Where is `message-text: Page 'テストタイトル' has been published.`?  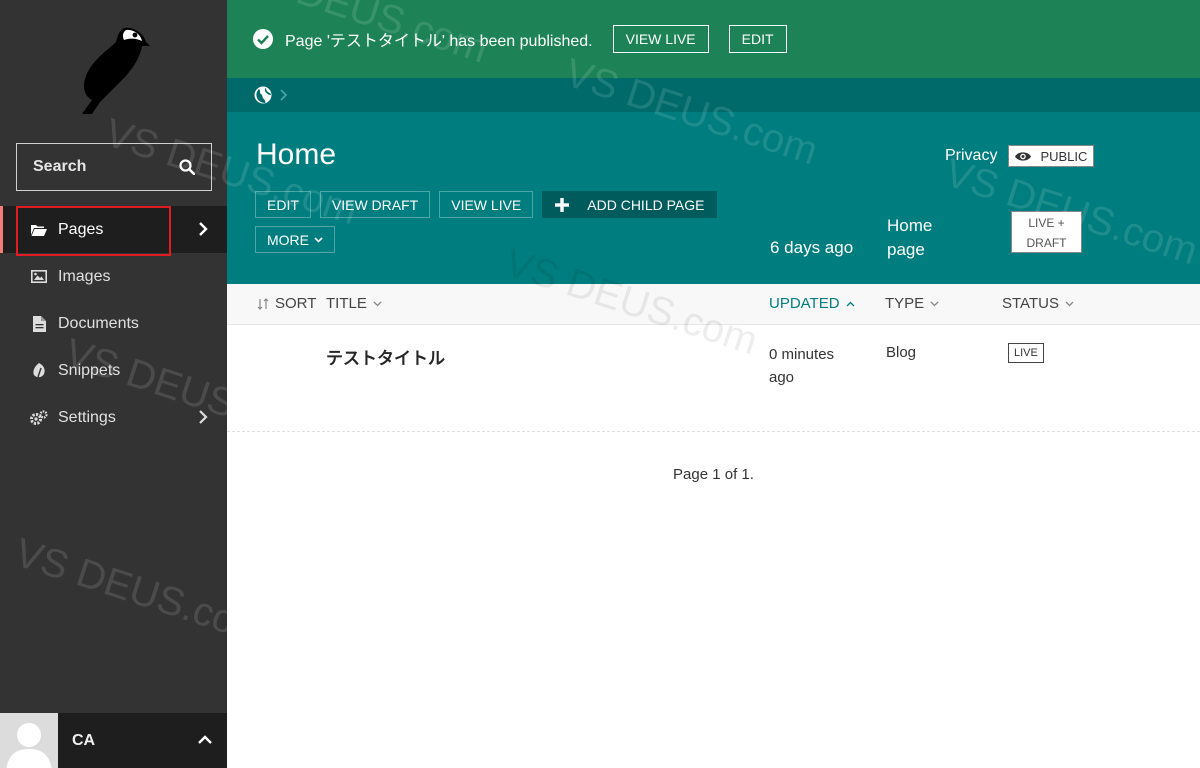
message-text: Page 'テストタイトル' has been published. is located at coordinates (439, 41).